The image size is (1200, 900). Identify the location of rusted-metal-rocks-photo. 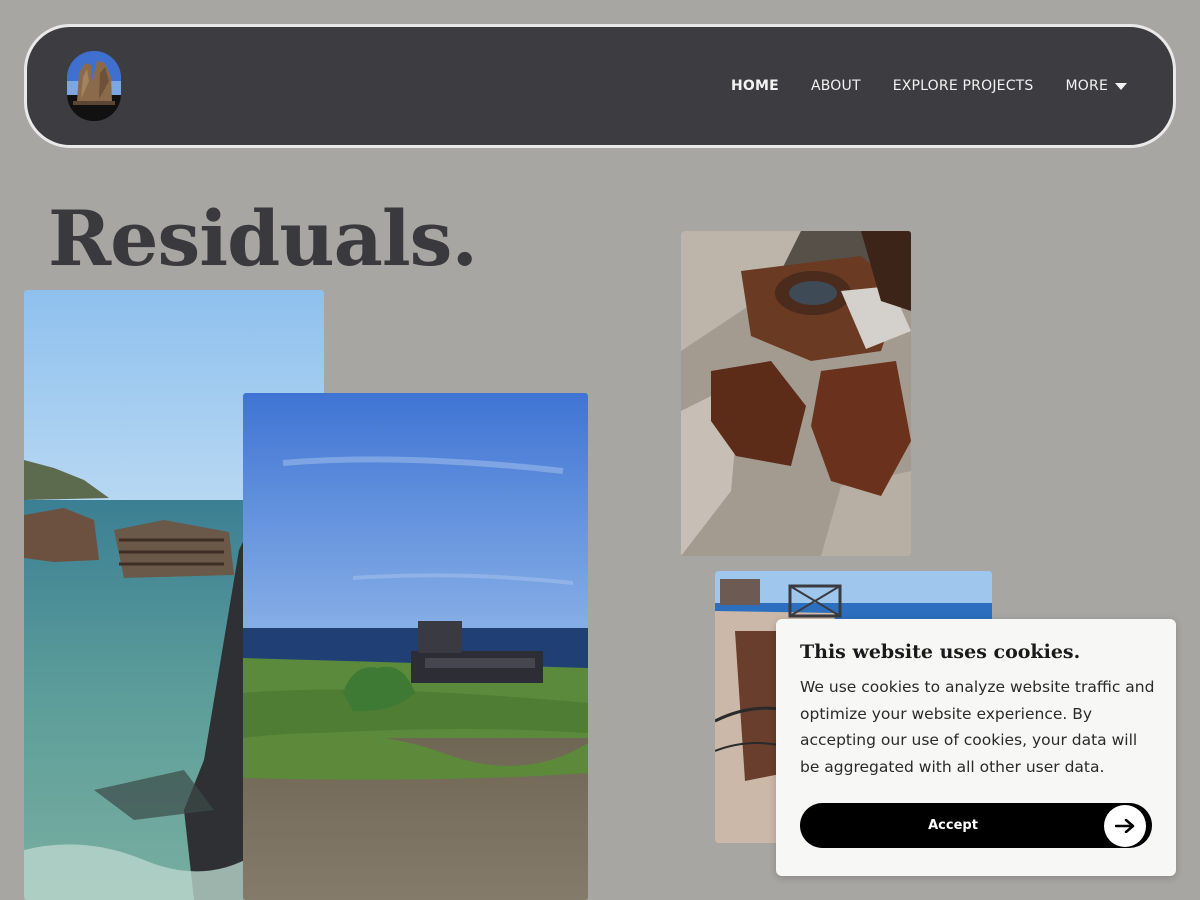
(796, 393).